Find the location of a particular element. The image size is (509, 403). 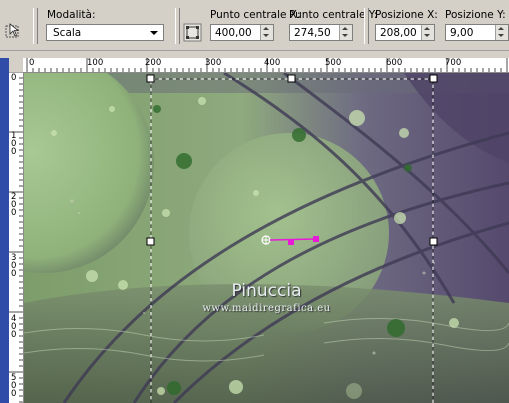

ruler-top-label: 400 is located at coordinates (272, 63).